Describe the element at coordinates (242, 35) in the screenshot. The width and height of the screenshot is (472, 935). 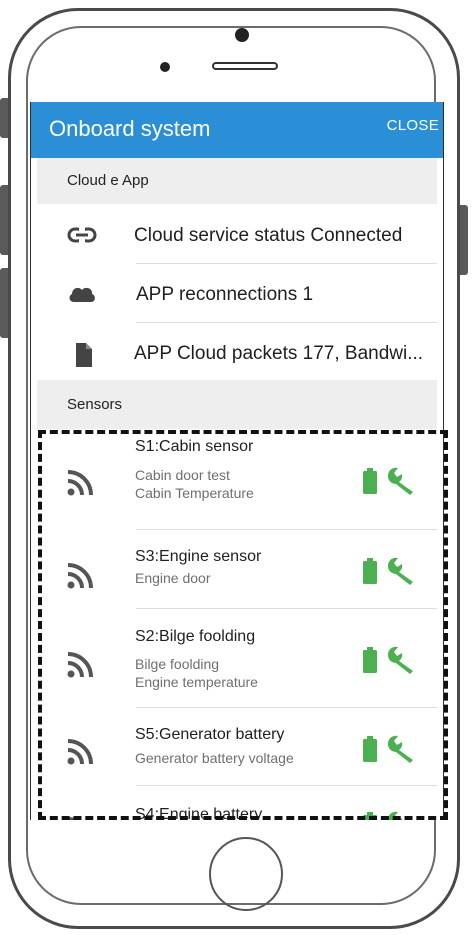
I see `front-camera` at that location.